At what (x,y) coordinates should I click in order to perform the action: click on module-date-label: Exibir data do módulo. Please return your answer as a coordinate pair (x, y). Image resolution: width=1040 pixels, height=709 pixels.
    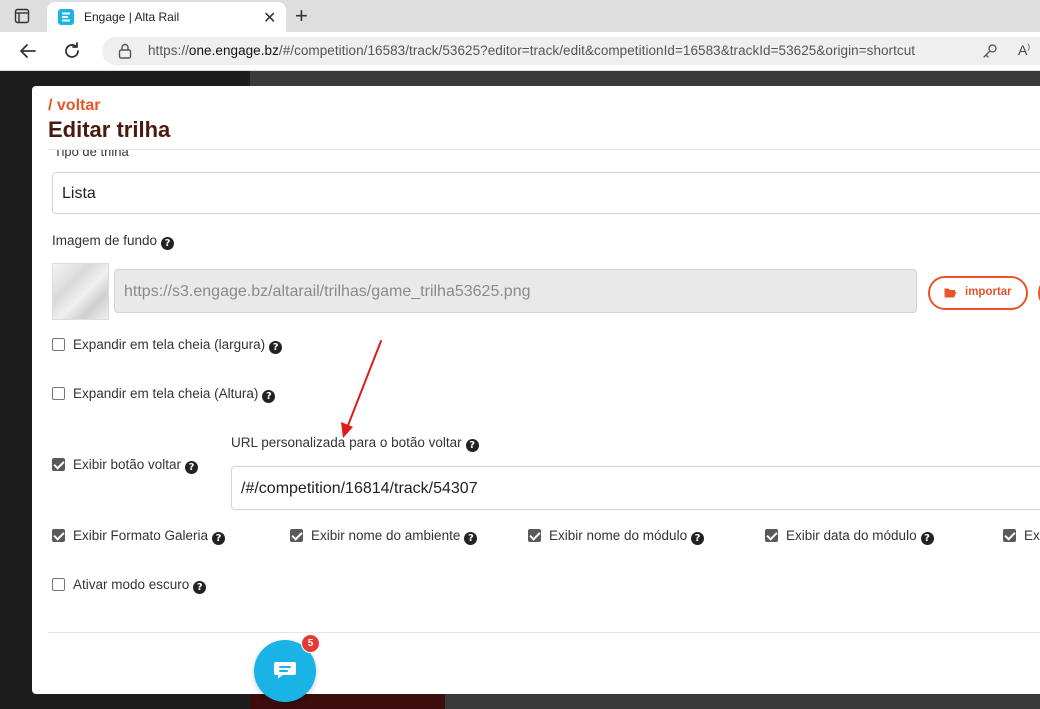
    Looking at the image, I should click on (851, 535).